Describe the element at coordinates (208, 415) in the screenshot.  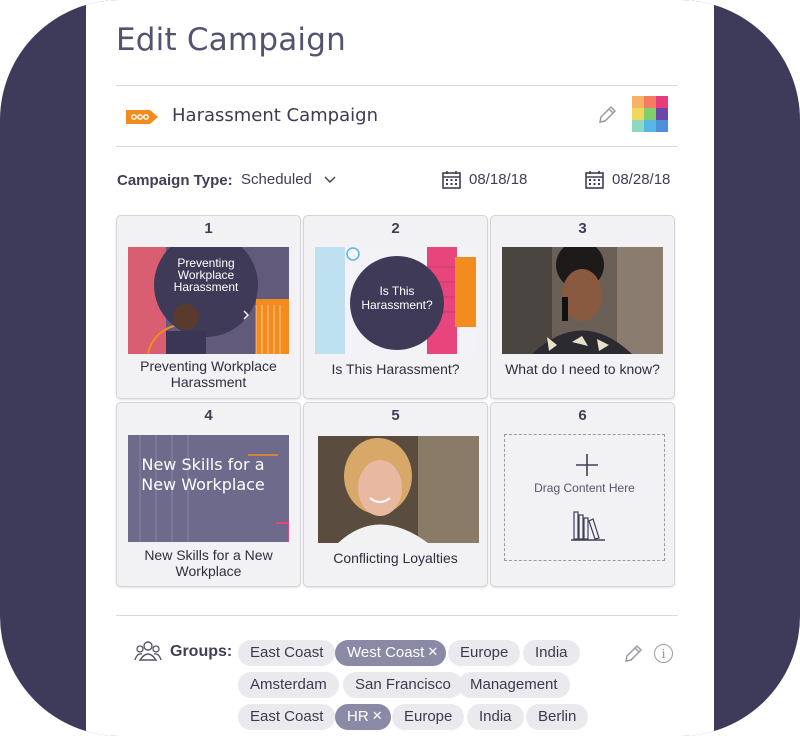
I see `tile-number: 4` at that location.